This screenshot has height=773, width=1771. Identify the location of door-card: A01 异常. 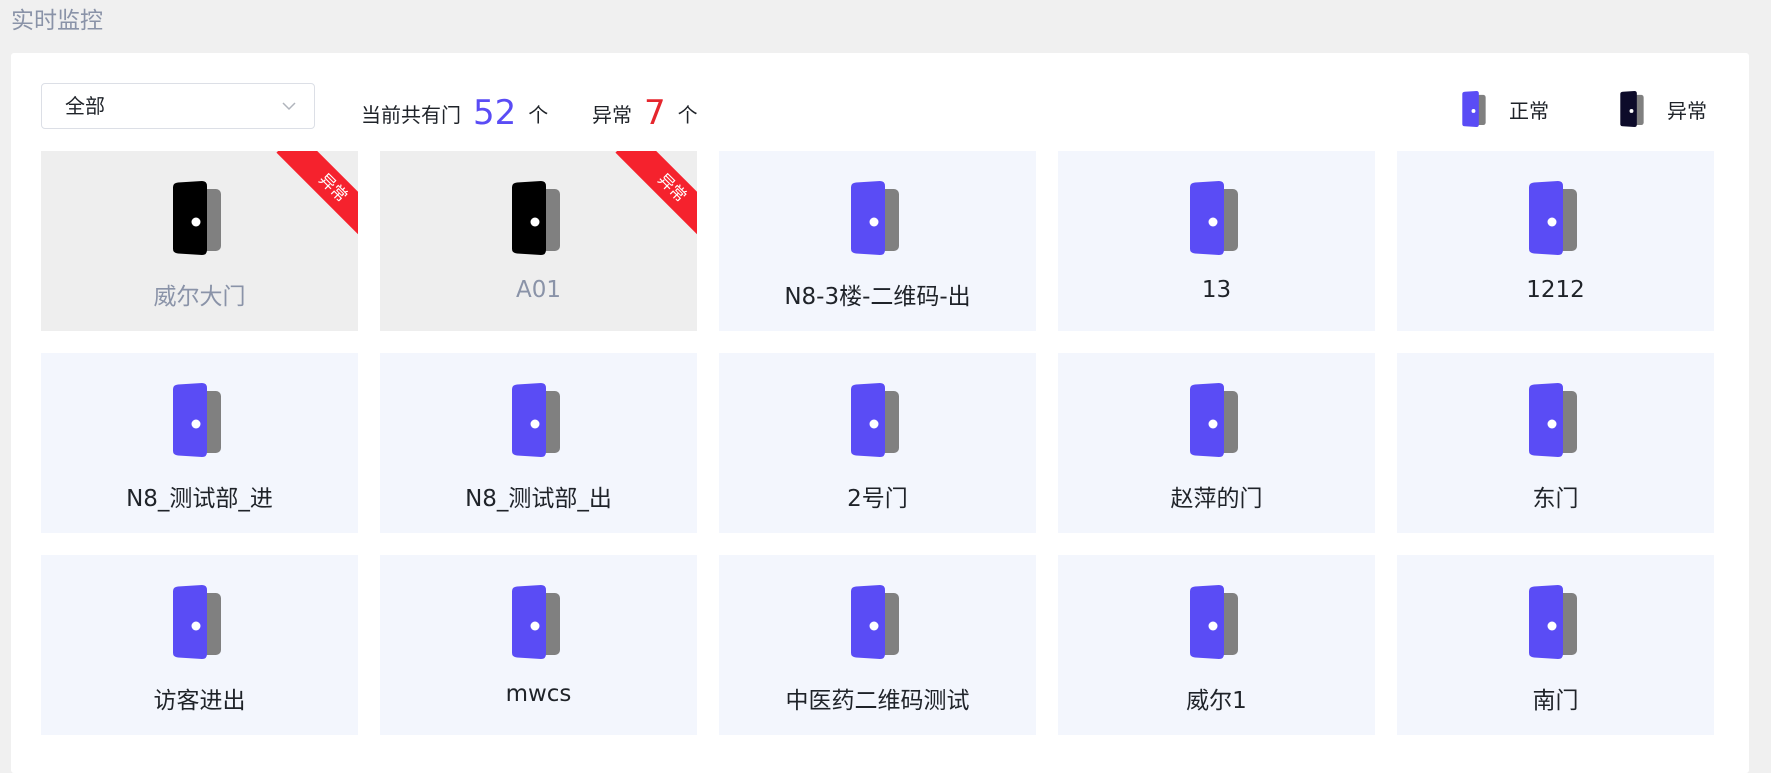
(538, 241).